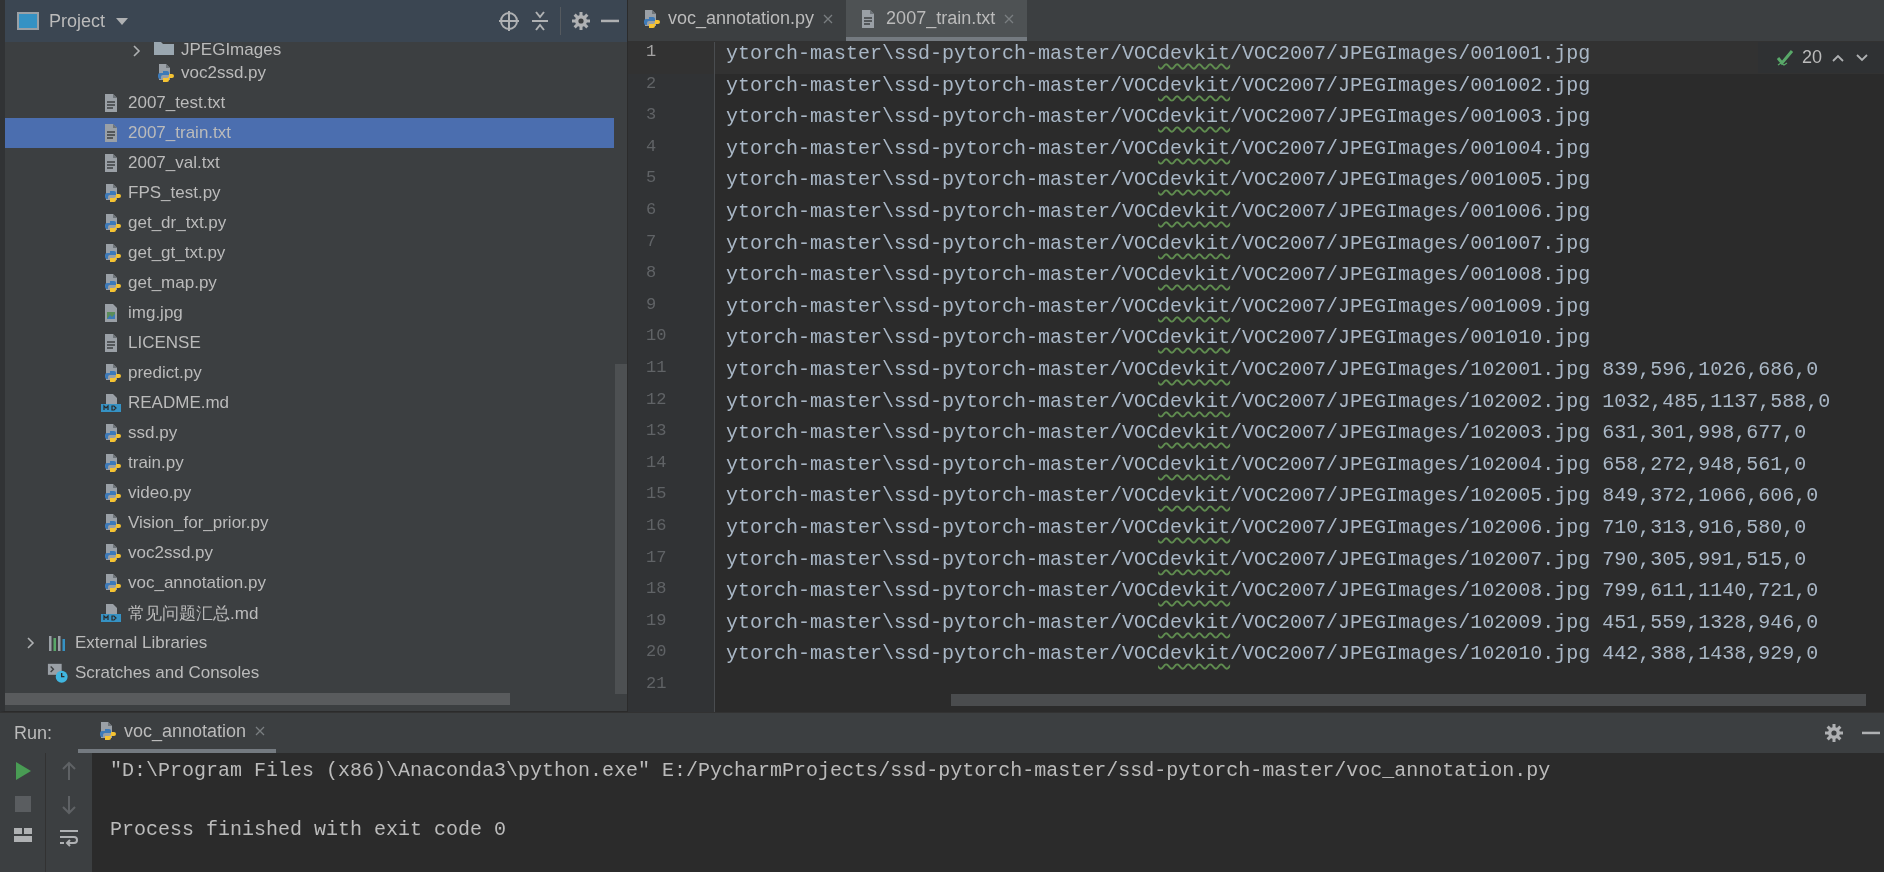 The height and width of the screenshot is (872, 1884). Describe the element at coordinates (1158, 180) in the screenshot. I see `code-line: ytorch-master\ssd-pytorch-master/VOCdevkit/VOC2007/JPEGImages/001005.jpg` at that location.